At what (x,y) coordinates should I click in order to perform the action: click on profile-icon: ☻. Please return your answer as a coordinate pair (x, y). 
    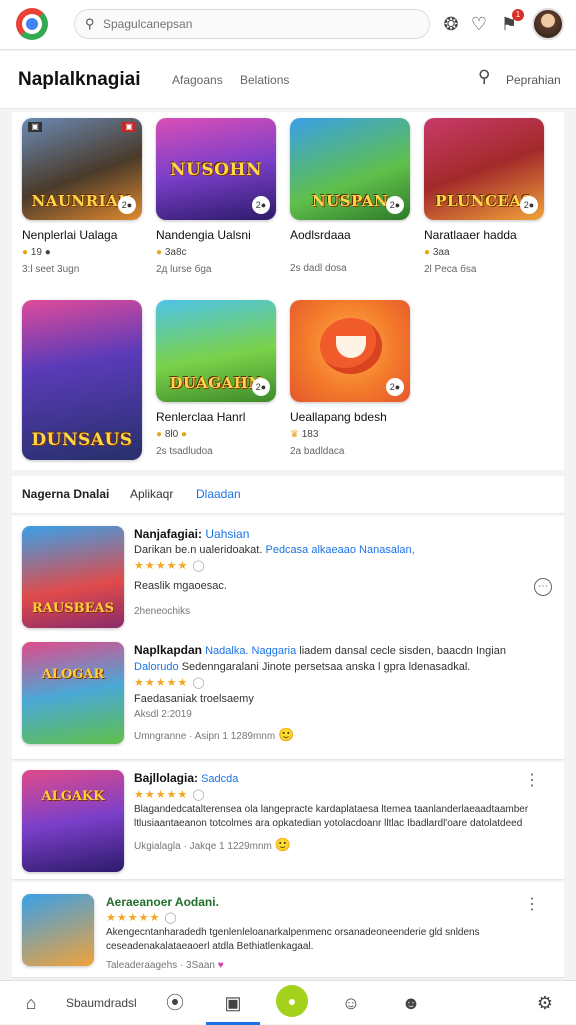
    Looking at the image, I should click on (411, 1003).